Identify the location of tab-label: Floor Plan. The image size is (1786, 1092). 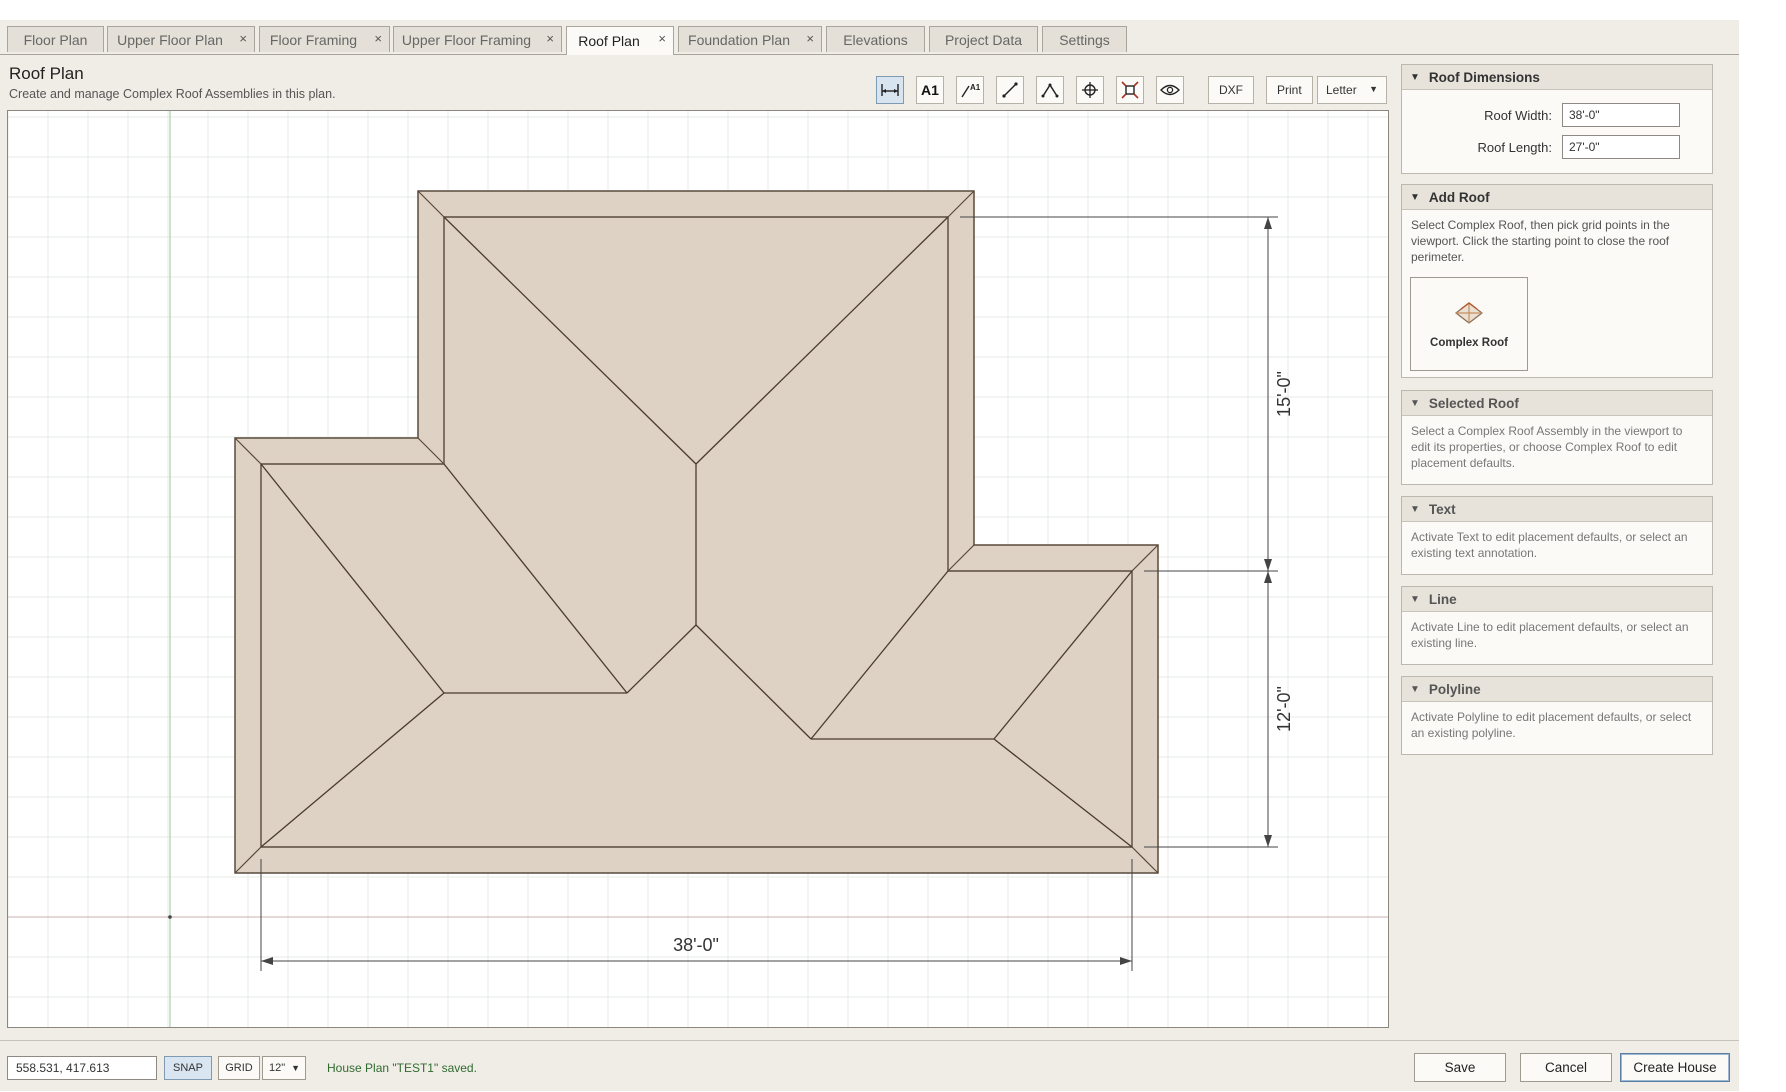
(55, 39).